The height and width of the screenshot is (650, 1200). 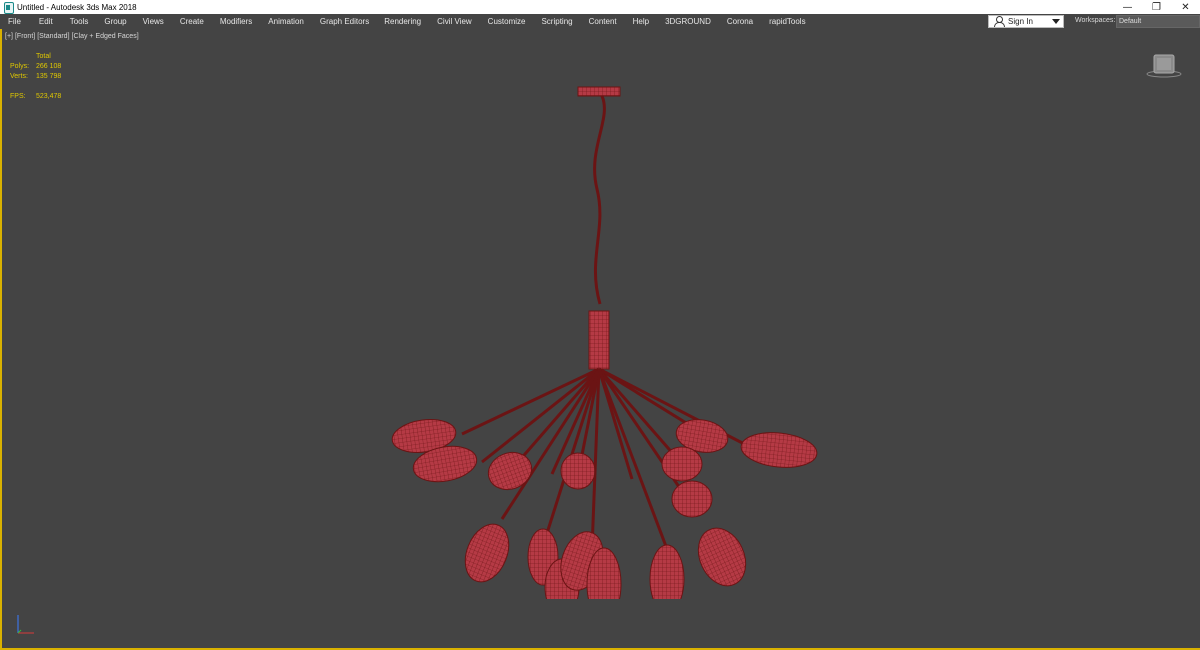 I want to click on 3dsmax-app-icon, so click(x=8, y=8).